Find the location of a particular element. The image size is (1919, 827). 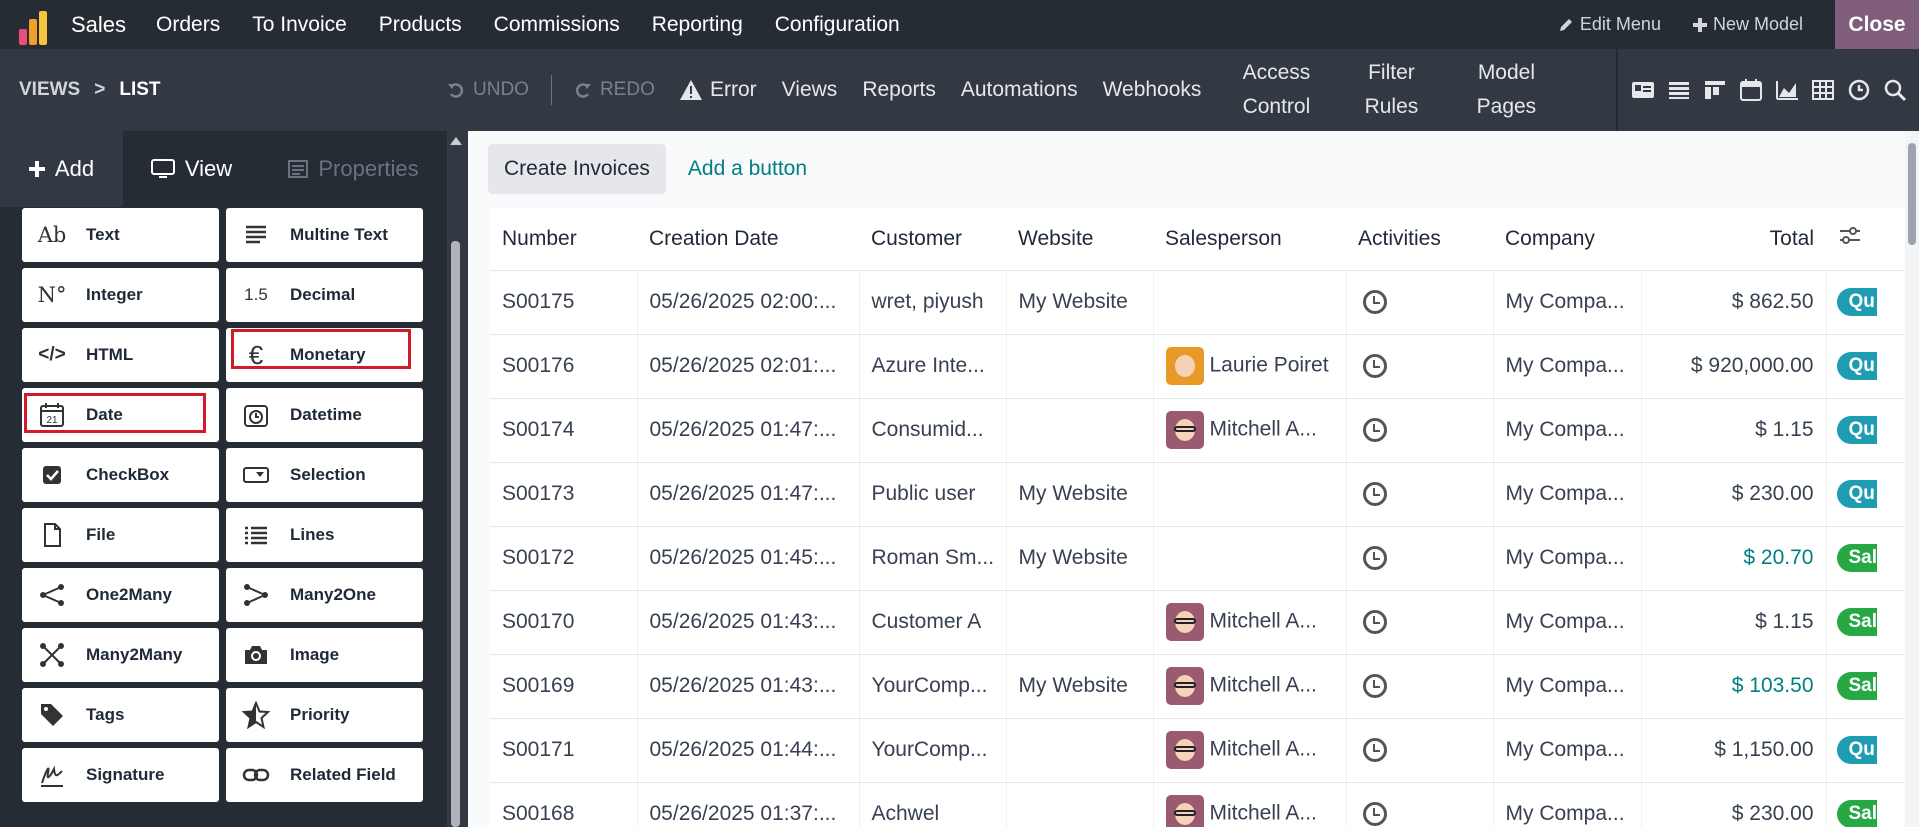

pivot-view-icon is located at coordinates (1823, 90).